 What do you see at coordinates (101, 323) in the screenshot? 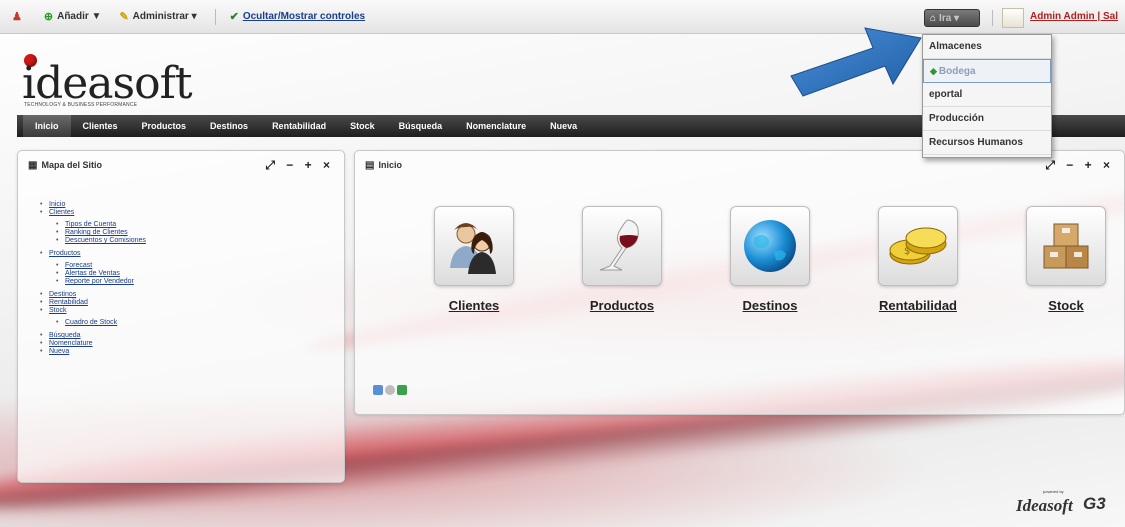
I see `sitemap-link: Cuadro de Stock` at bounding box center [101, 323].